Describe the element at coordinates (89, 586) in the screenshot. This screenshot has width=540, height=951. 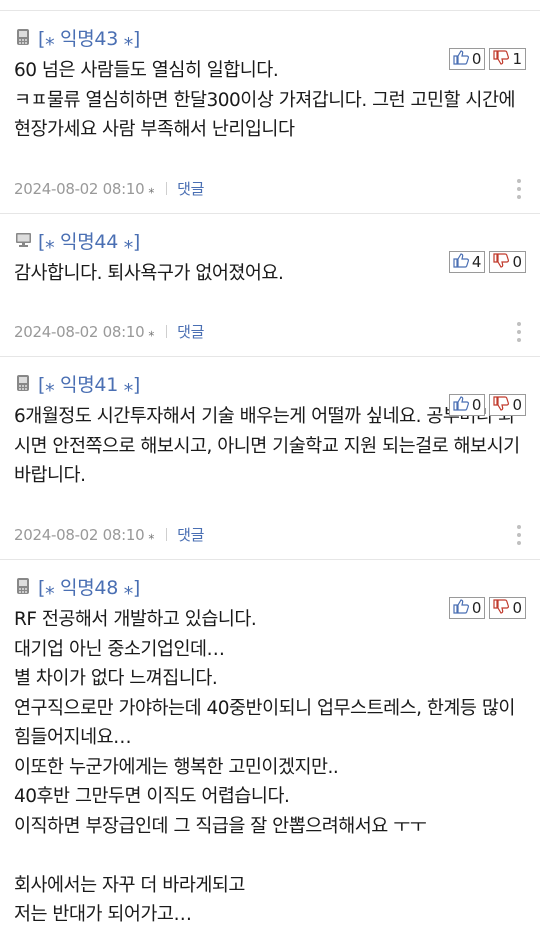
I see `comment-author: [⁎ 익명48 ⁎]` at that location.